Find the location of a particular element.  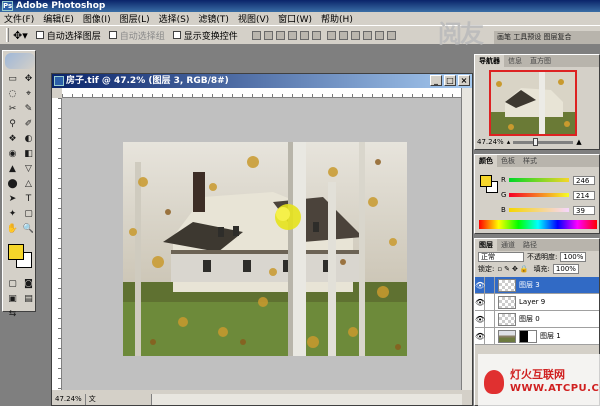

distribute-left-icon is located at coordinates (367, 35).